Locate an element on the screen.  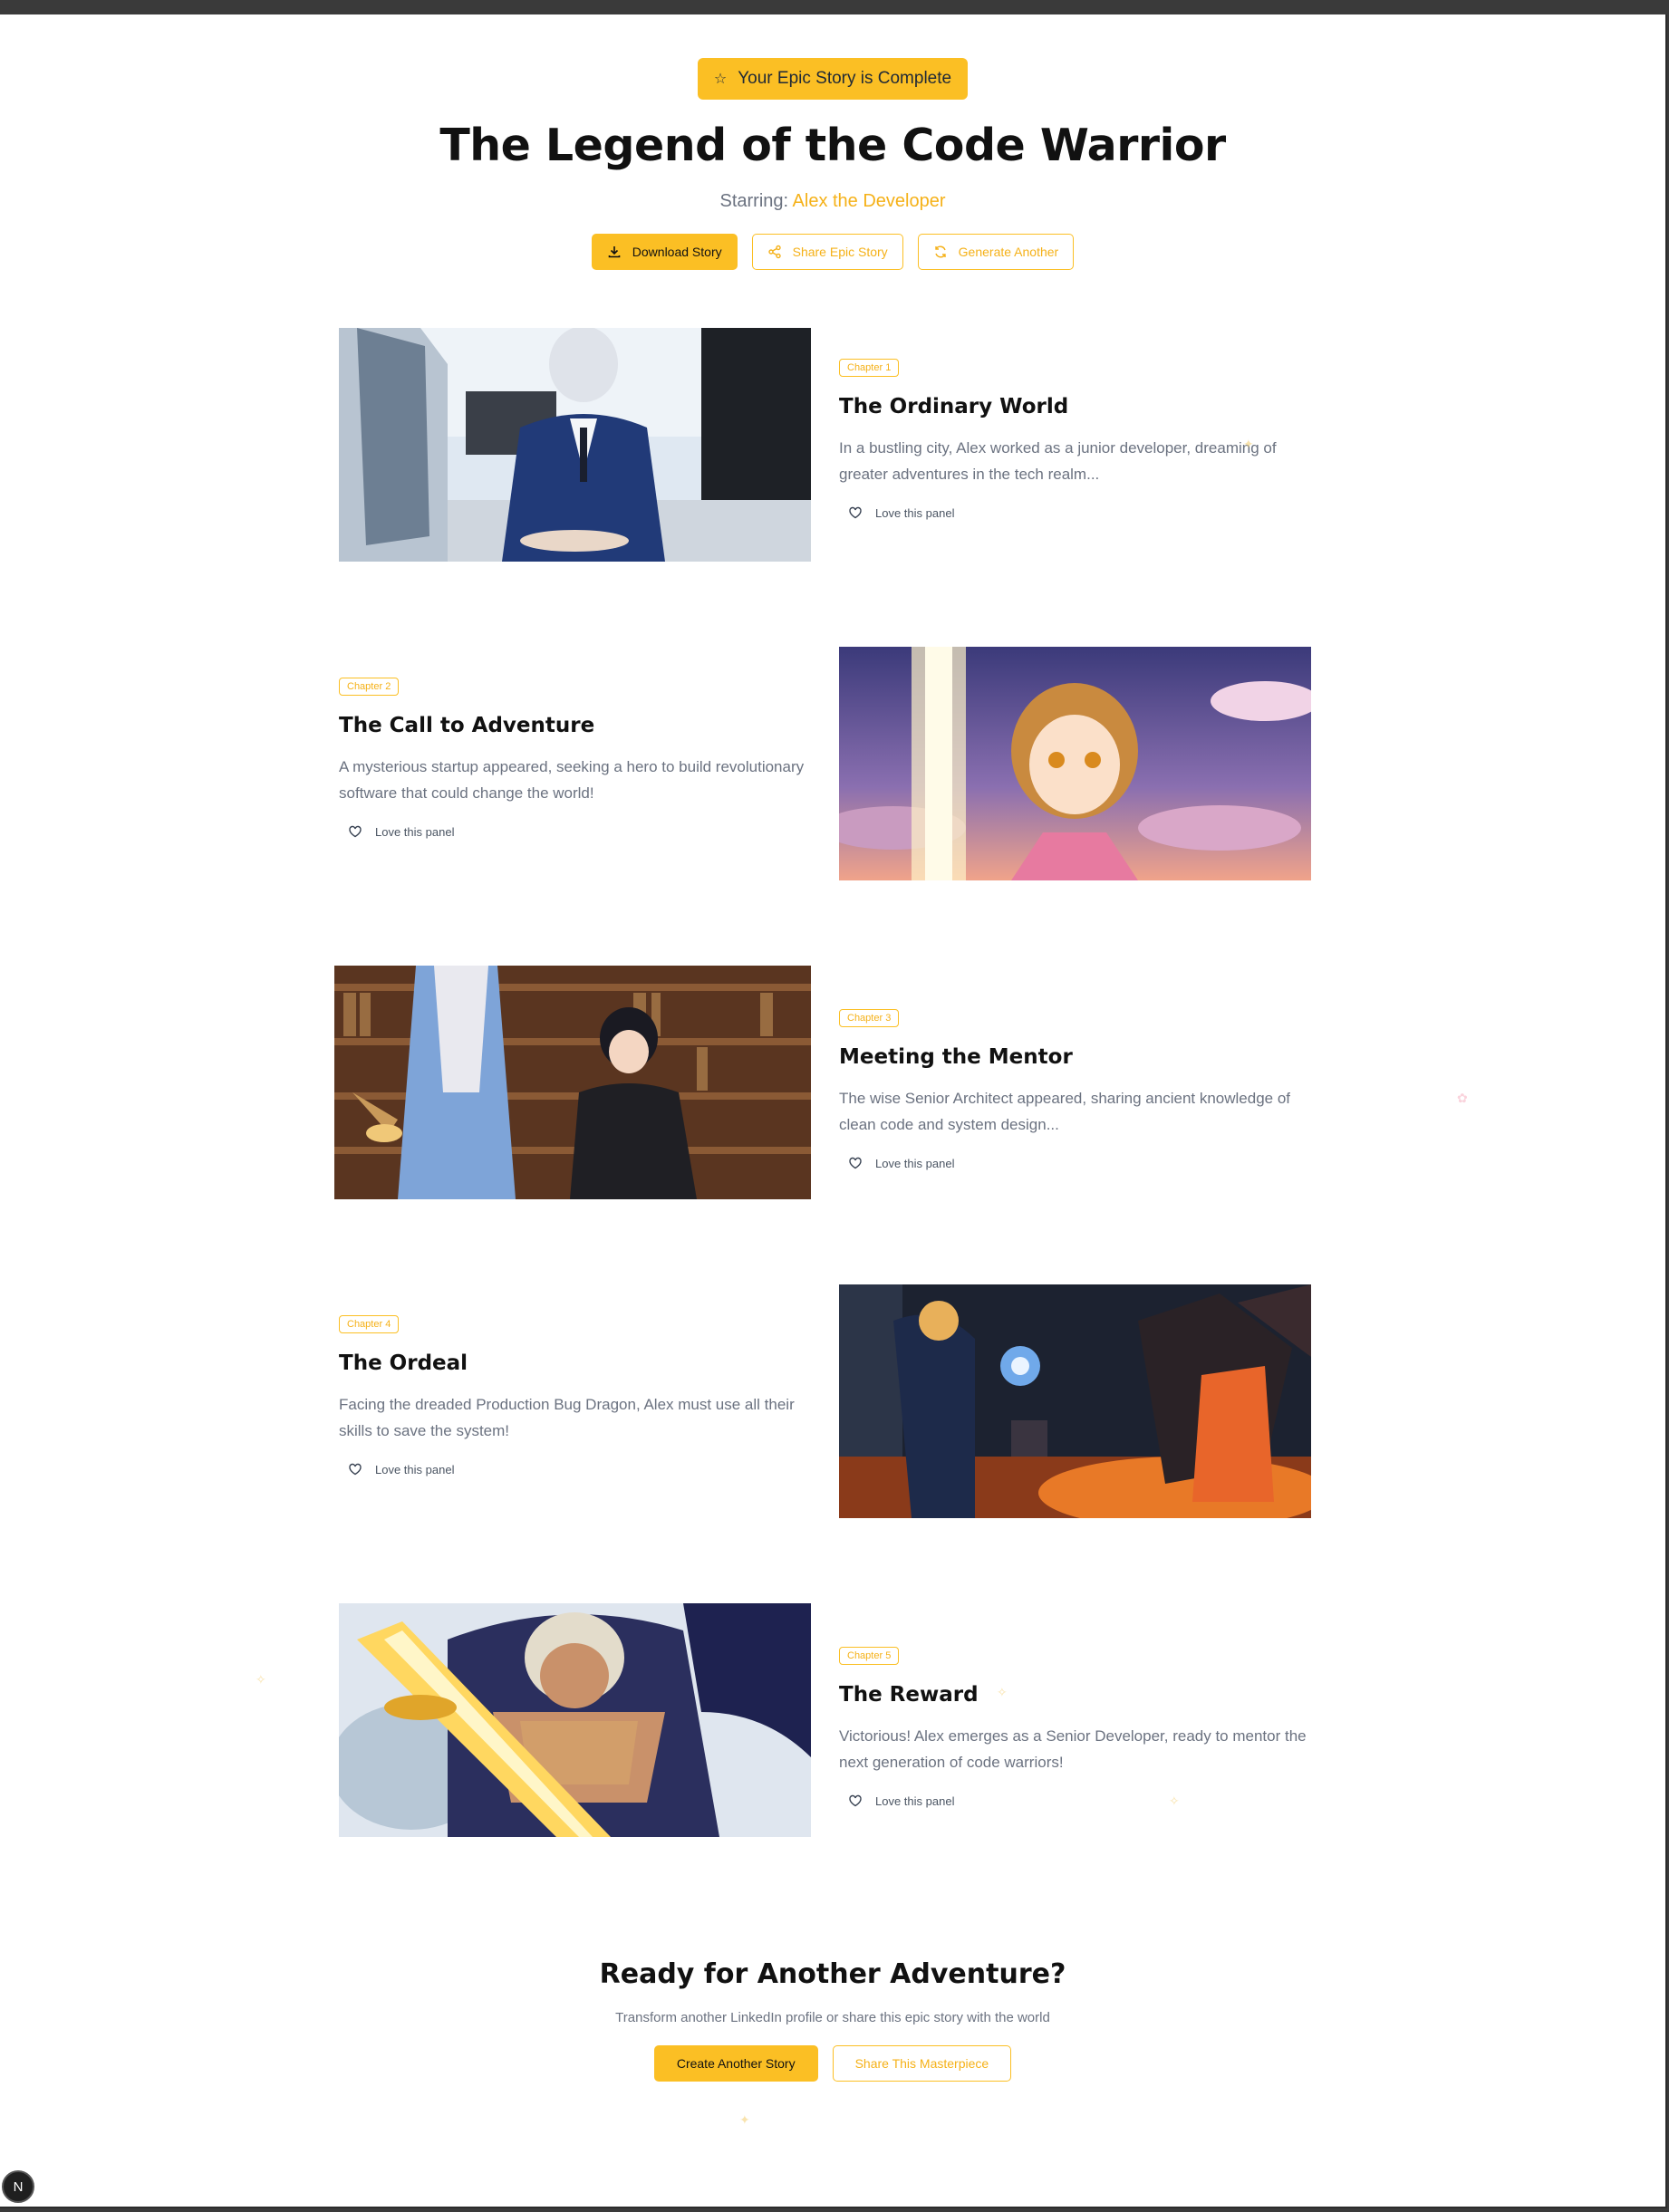
cta-title: Ready for Another Adventure? is located at coordinates (832, 1974).